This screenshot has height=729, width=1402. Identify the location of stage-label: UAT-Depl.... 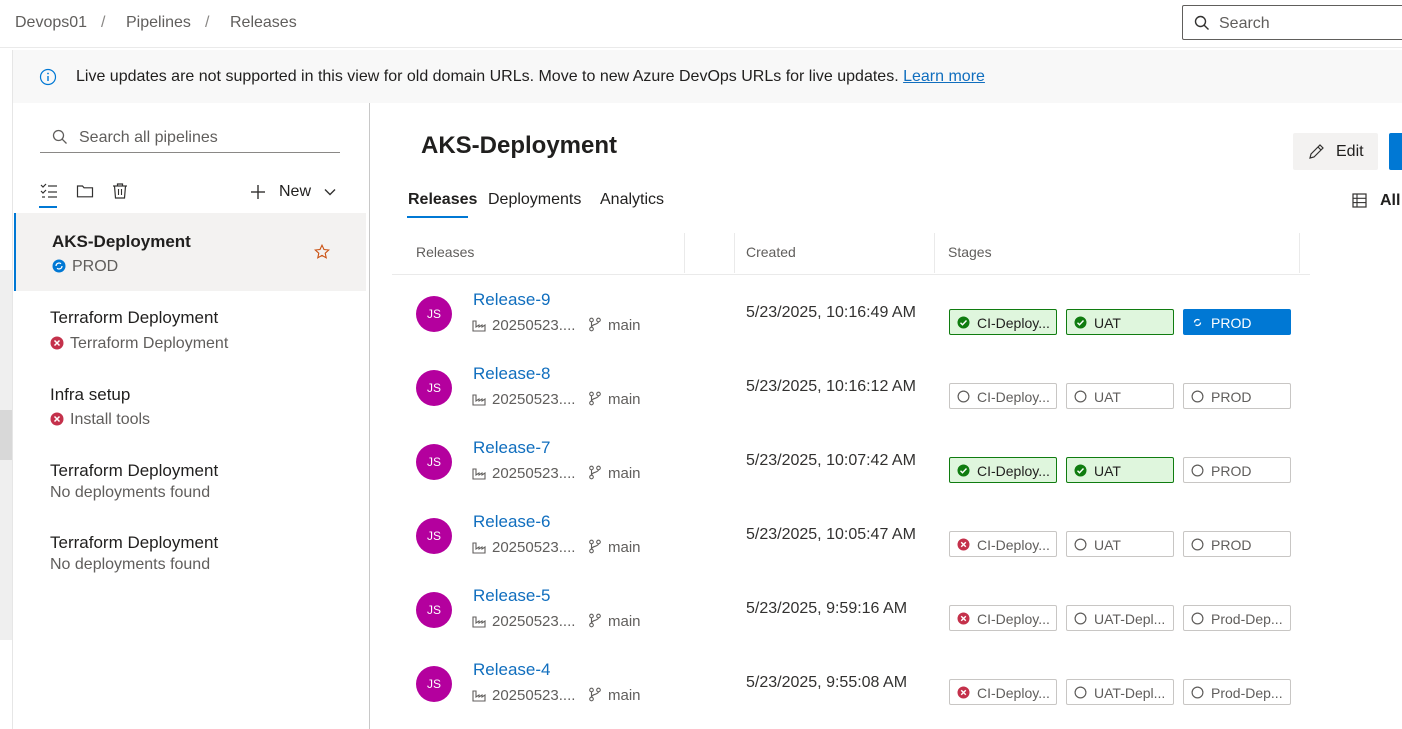
(1130, 693).